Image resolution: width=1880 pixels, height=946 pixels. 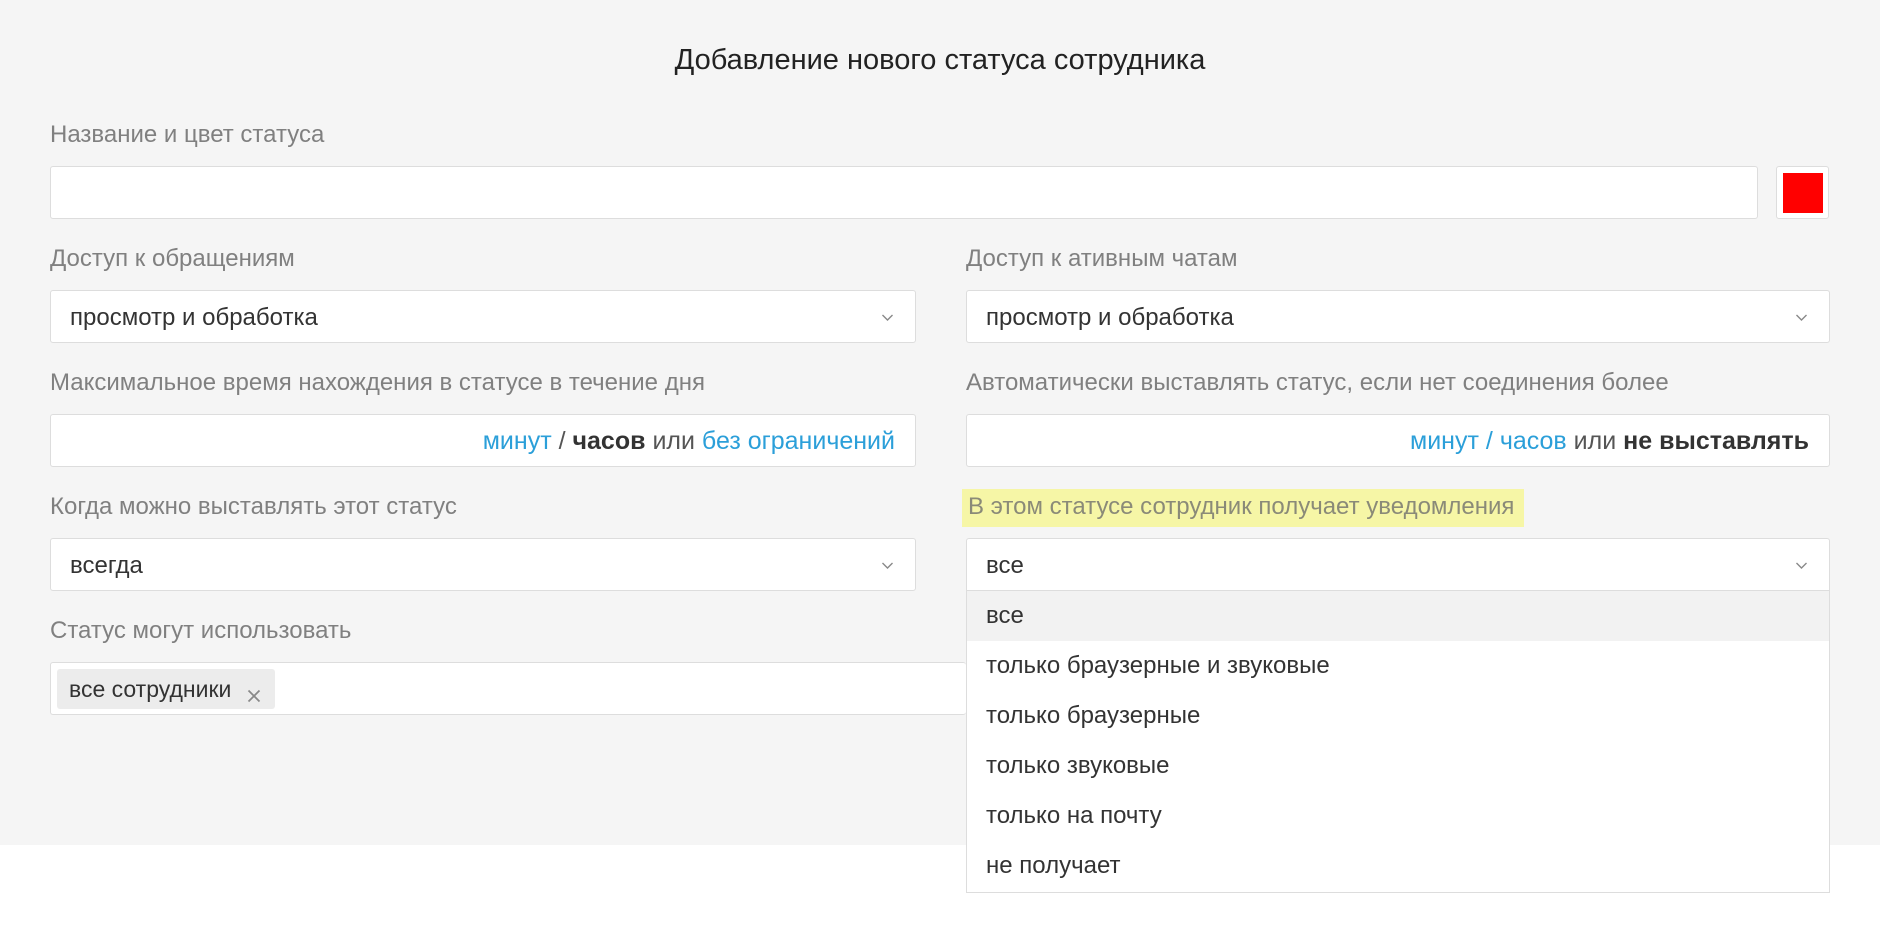 I want to click on auto-status-hours-link: часов, so click(x=1533, y=441).